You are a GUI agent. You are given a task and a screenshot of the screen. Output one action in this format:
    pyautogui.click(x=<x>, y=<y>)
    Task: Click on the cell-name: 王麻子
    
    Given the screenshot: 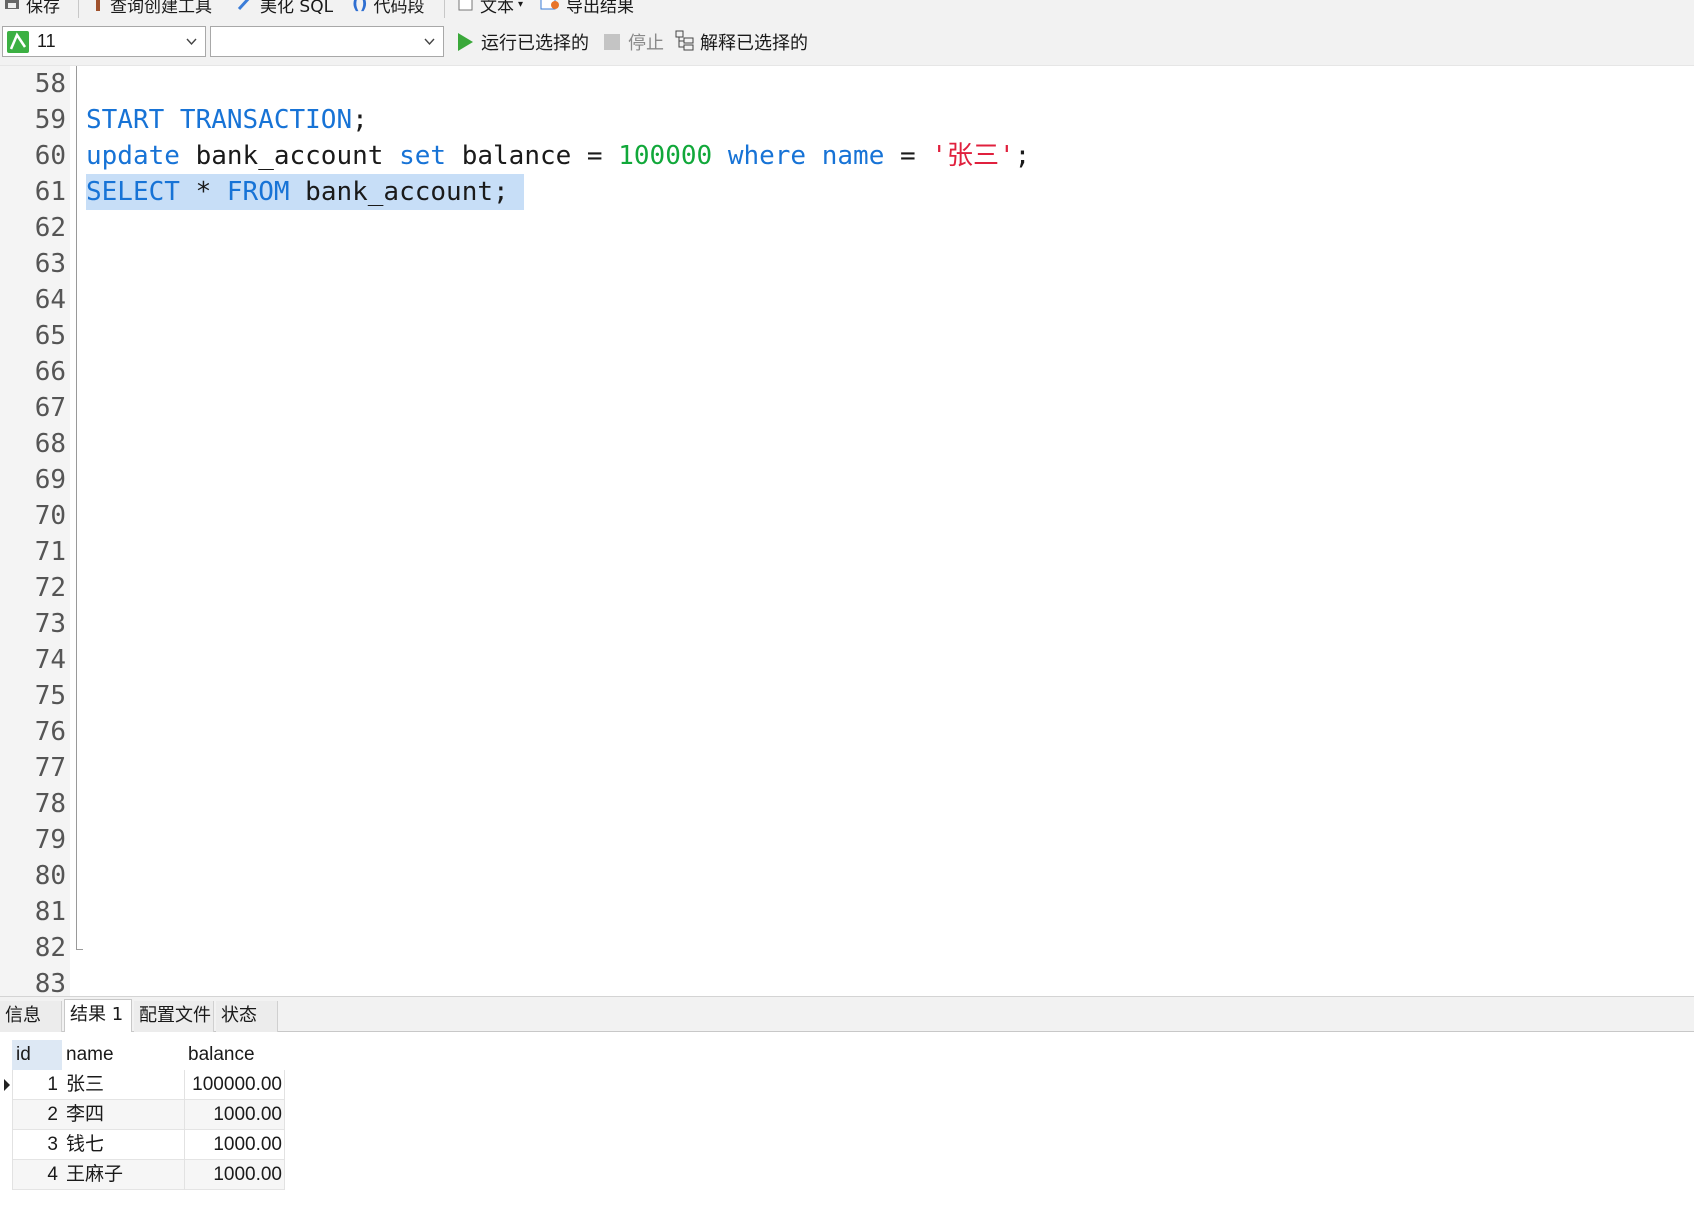 What is the action you would take?
    pyautogui.click(x=94, y=1175)
    